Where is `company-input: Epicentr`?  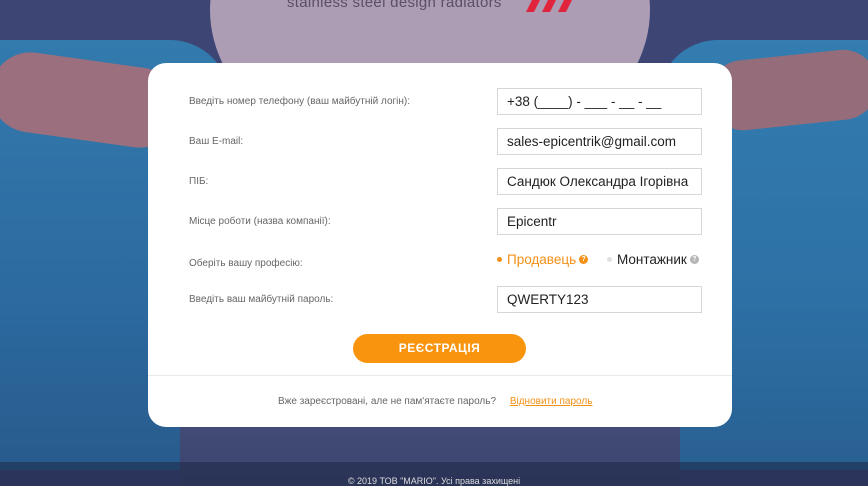
company-input: Epicentr is located at coordinates (599, 221).